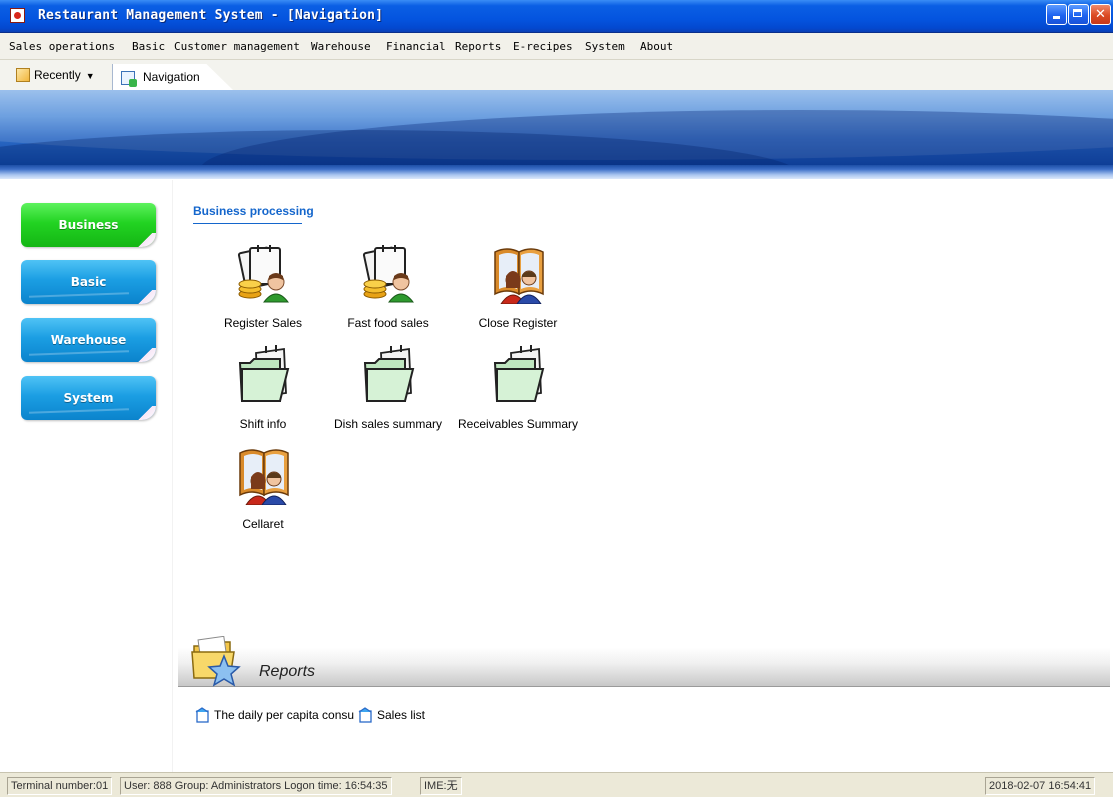 The width and height of the screenshot is (1113, 797). Describe the element at coordinates (441, 786) in the screenshot. I see `status-ime: IME:无` at that location.